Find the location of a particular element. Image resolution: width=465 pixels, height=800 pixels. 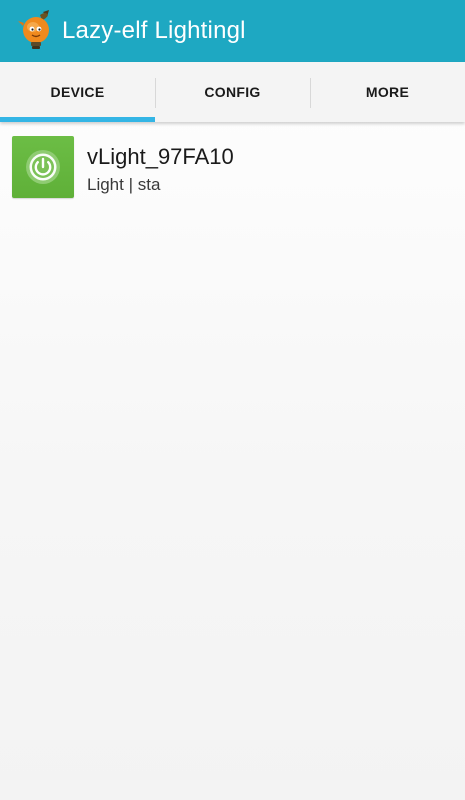

device-list: vLight_97FA10 Light | sta is located at coordinates (232, 166).